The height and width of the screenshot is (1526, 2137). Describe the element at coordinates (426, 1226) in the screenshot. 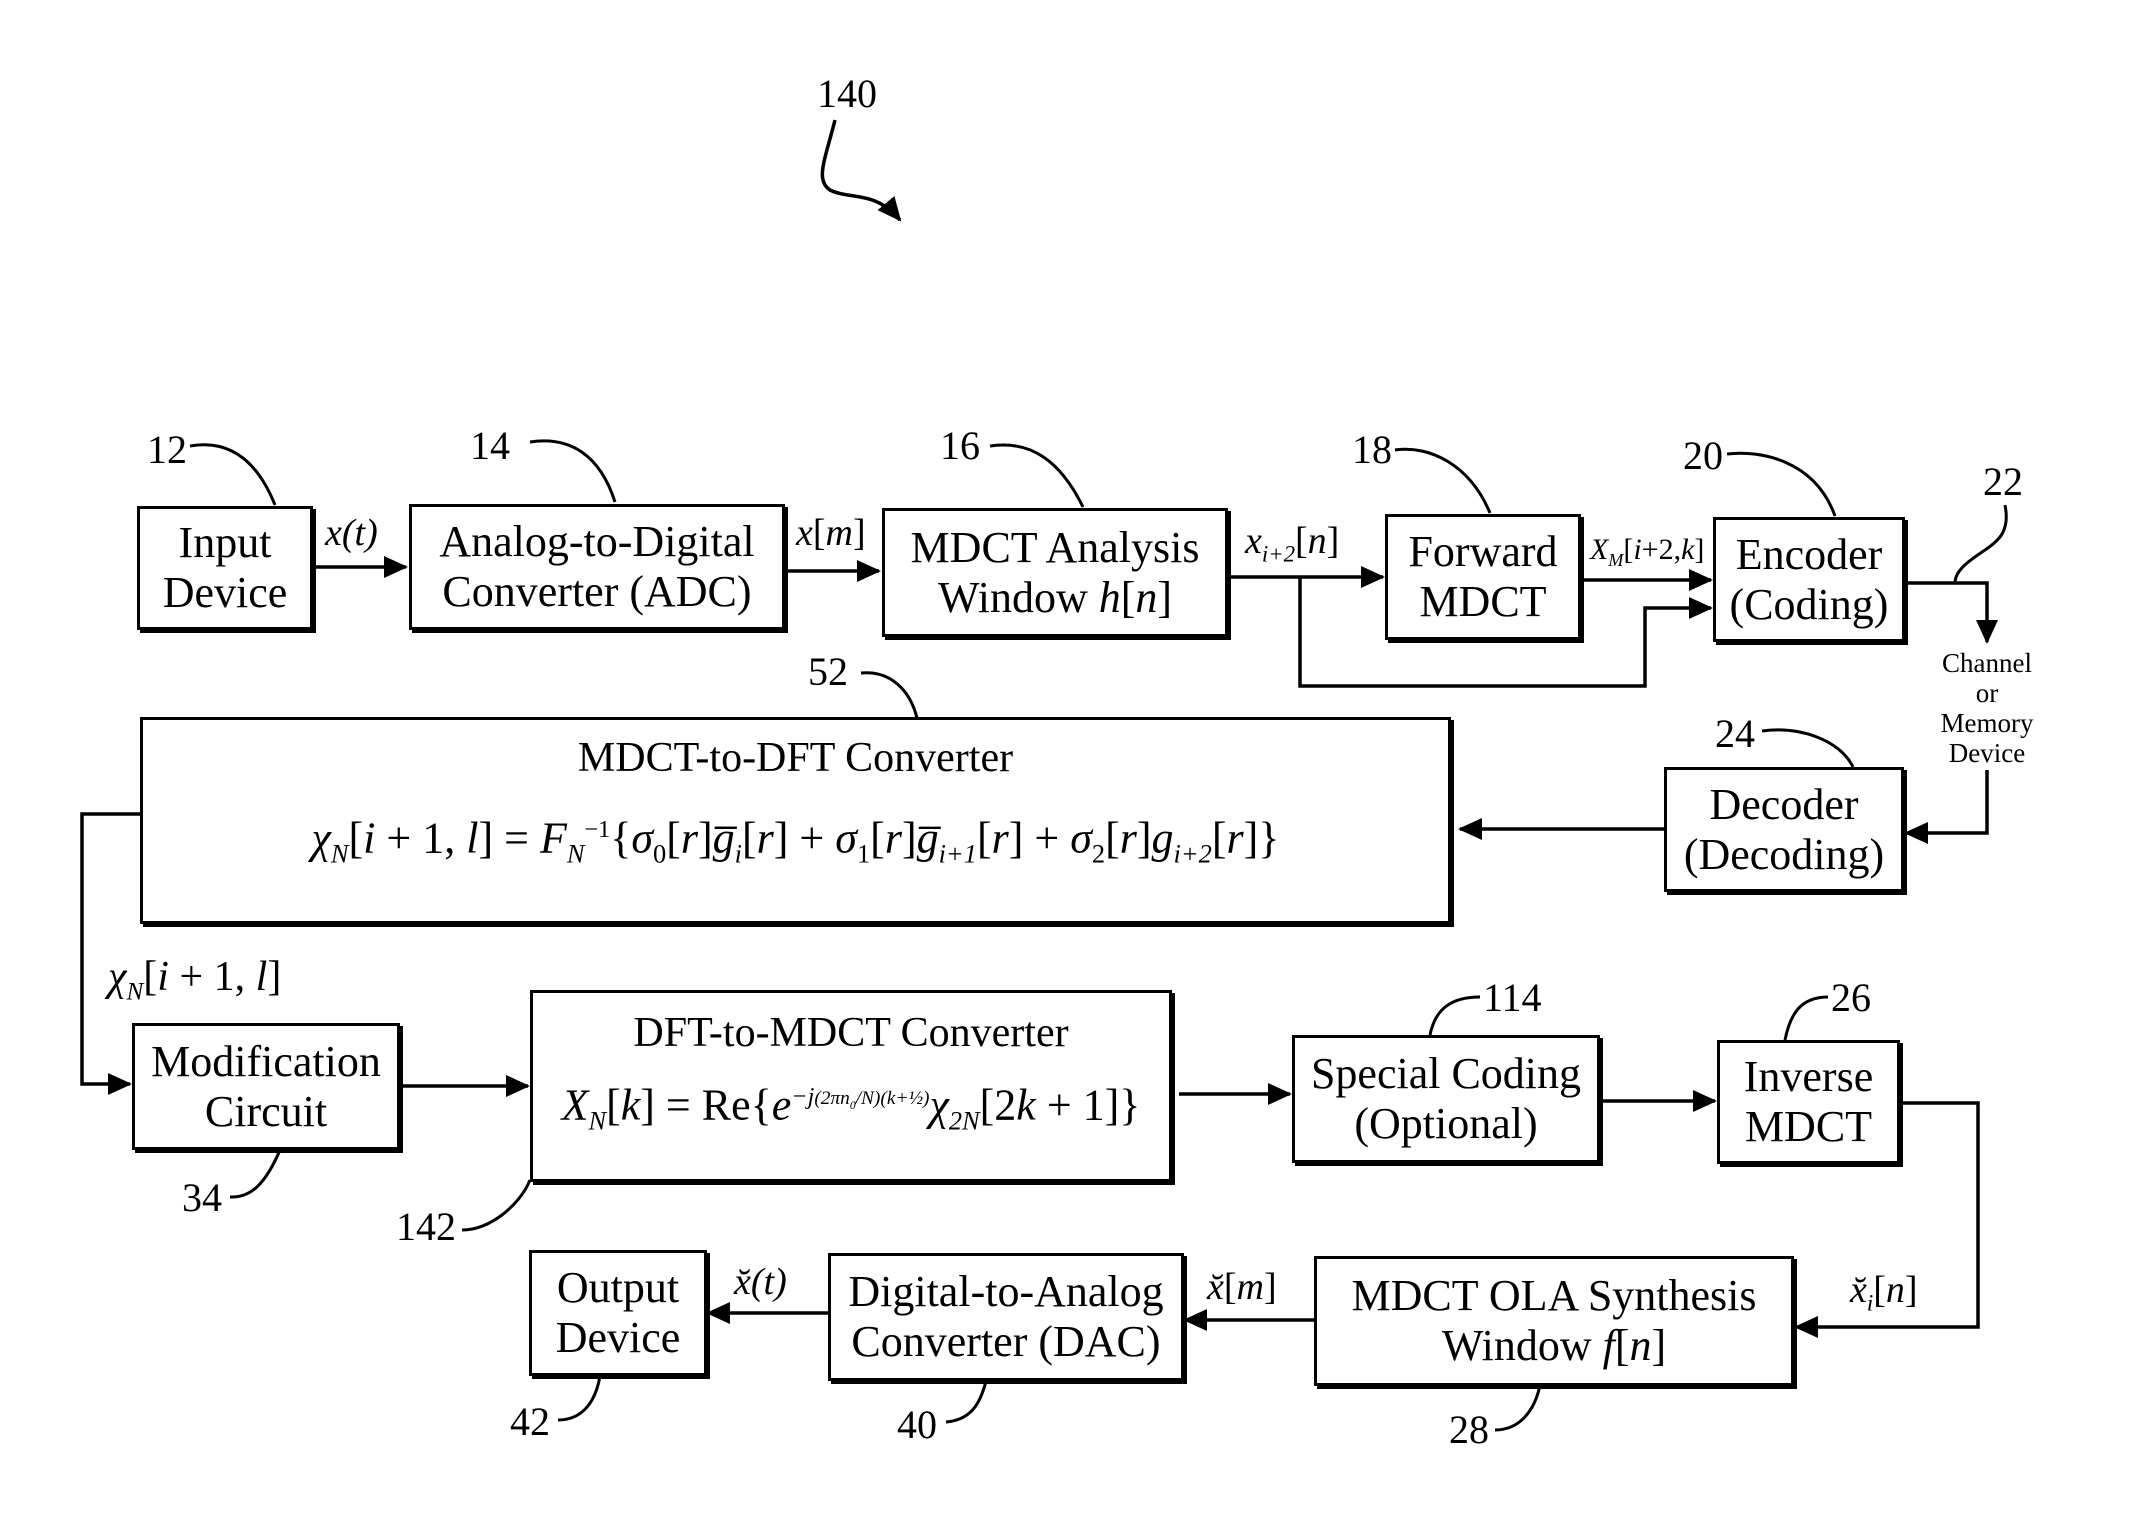

I see `ref-number-142: 142` at that location.